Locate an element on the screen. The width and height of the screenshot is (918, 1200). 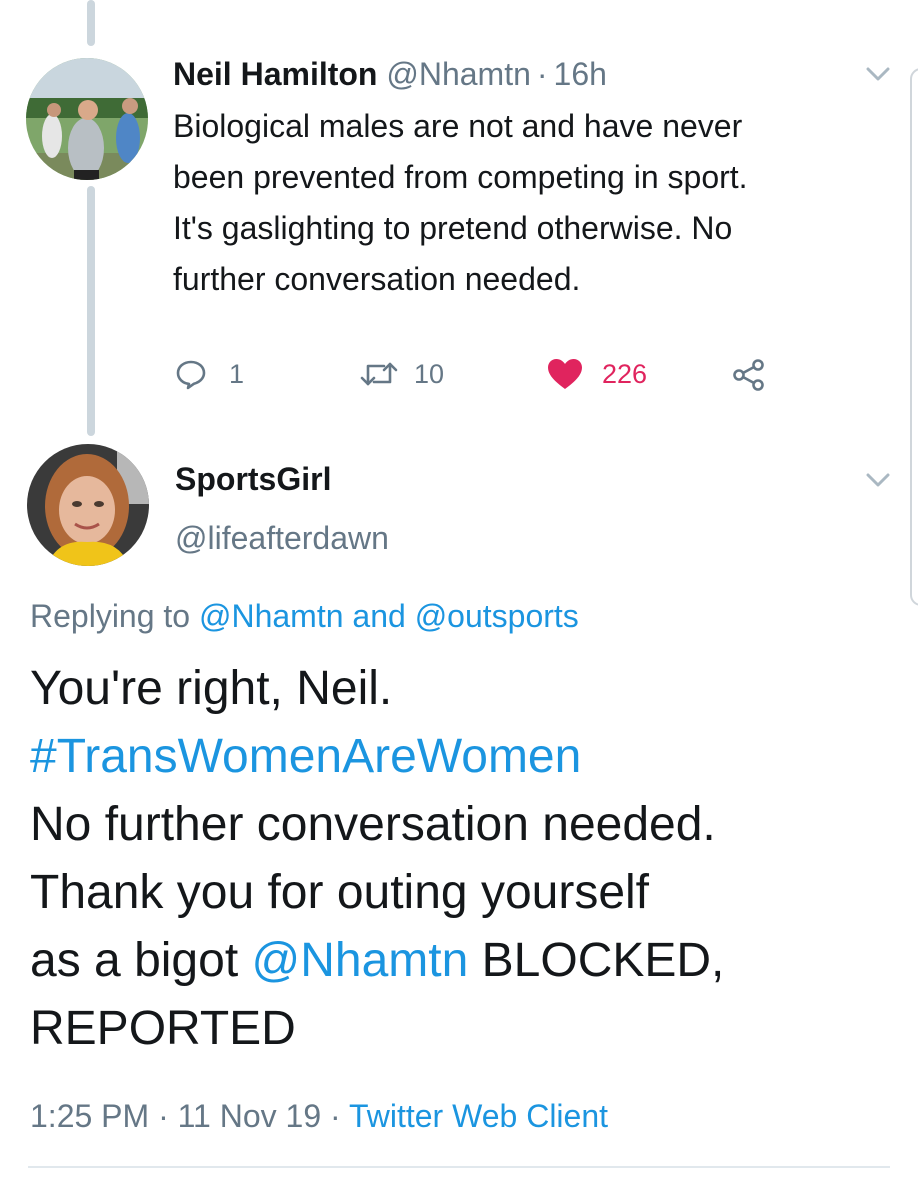
thread-line-top is located at coordinates (91, 23).